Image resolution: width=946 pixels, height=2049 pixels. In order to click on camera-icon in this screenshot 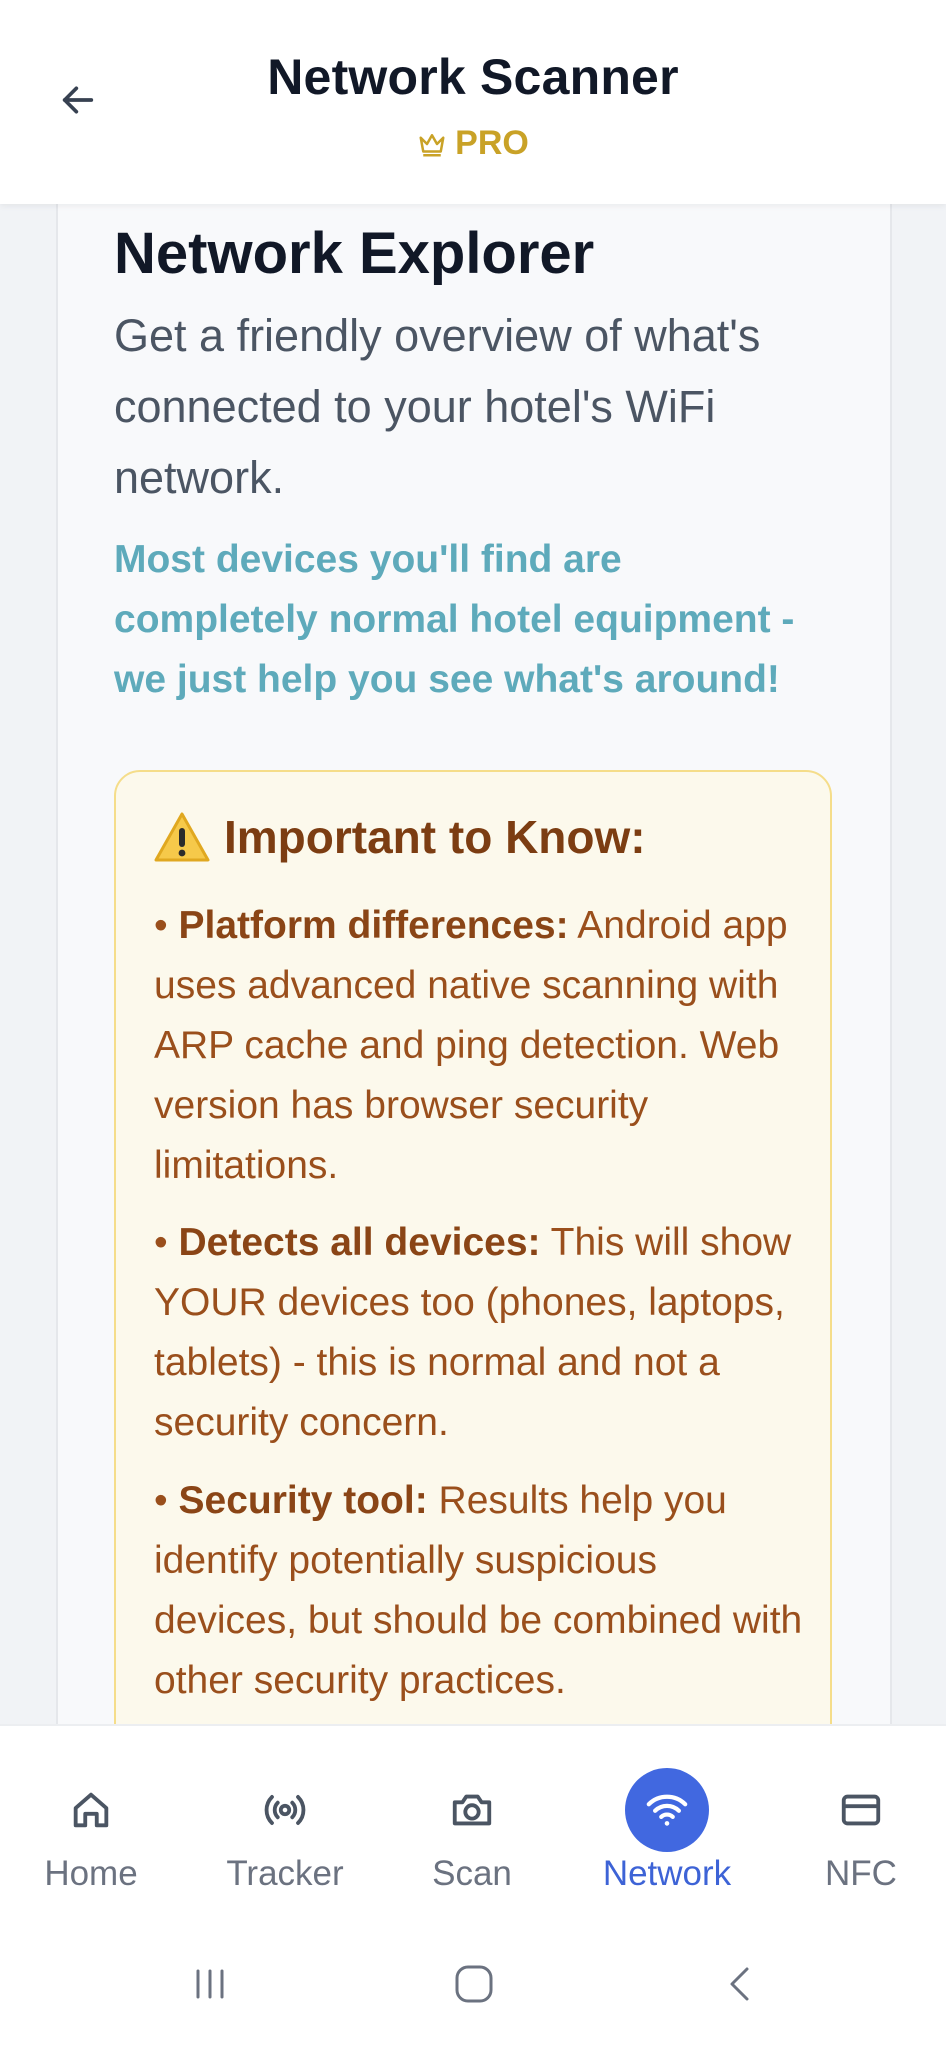, I will do `click(472, 1810)`.